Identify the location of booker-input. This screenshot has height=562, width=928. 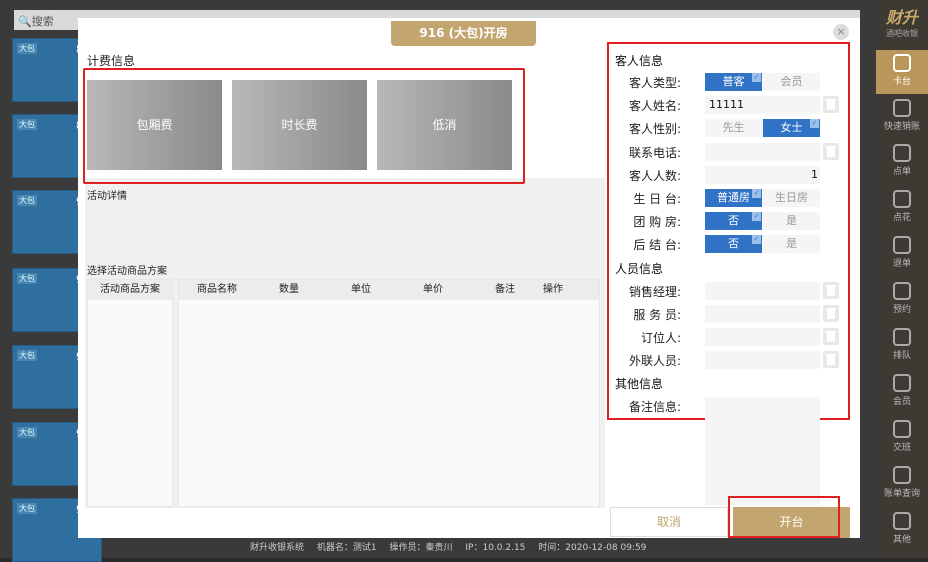
(762, 337).